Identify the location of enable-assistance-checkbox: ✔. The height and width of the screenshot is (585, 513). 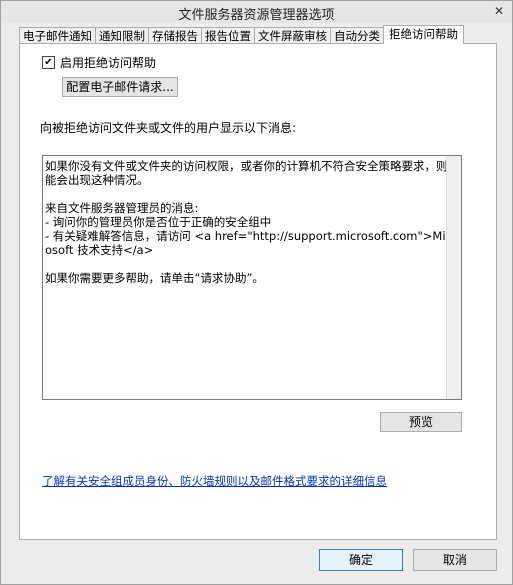
(48, 62).